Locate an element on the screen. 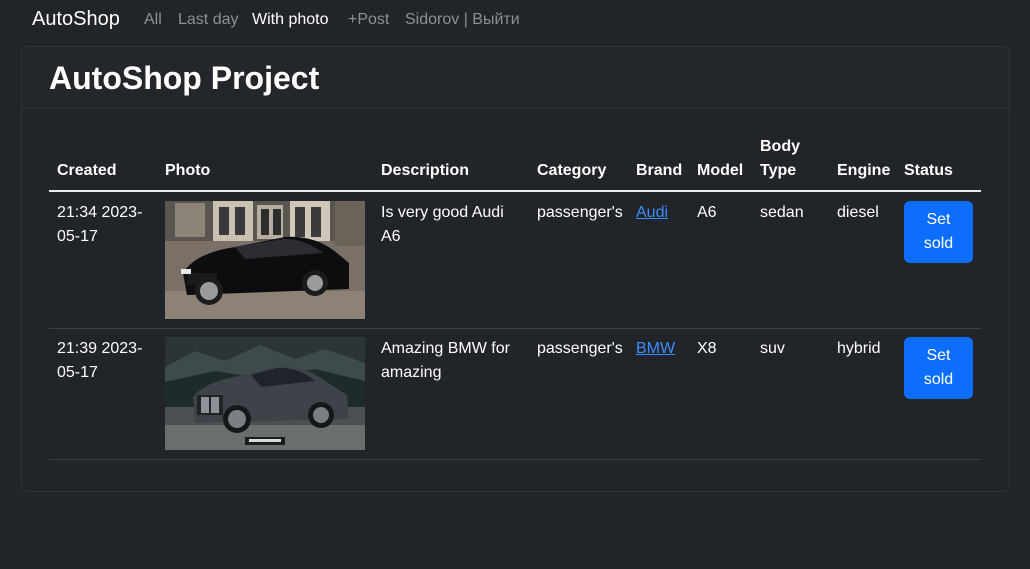 Image resolution: width=1030 pixels, height=569 pixels. header-divider is located at coordinates (515, 191).